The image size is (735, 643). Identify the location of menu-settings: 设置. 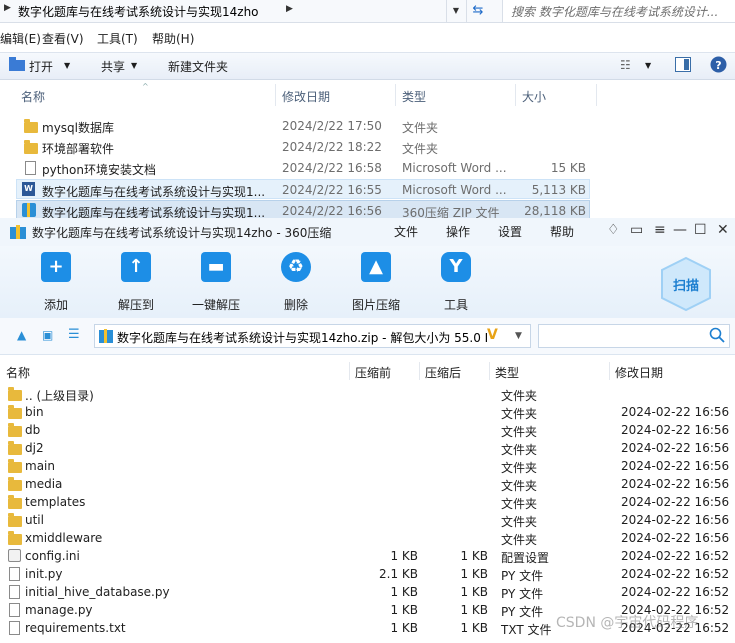
(510, 231).